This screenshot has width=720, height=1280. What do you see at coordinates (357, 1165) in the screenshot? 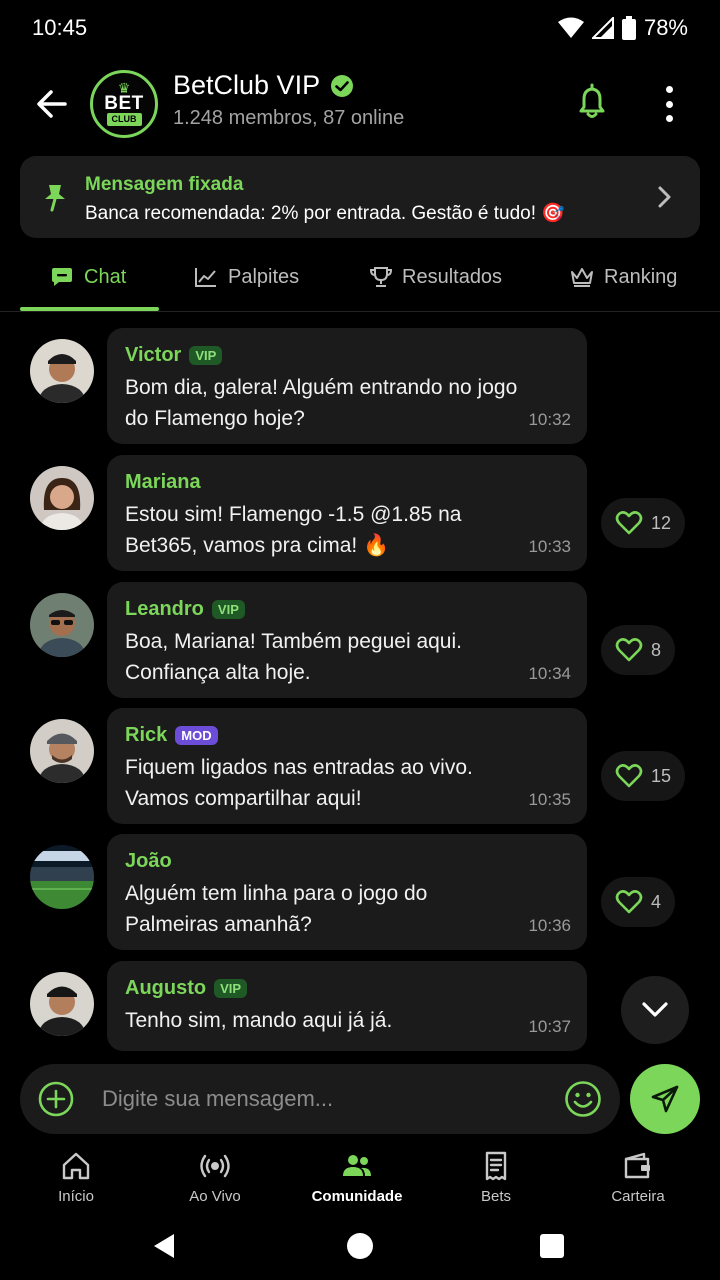
I see `community-icon` at bounding box center [357, 1165].